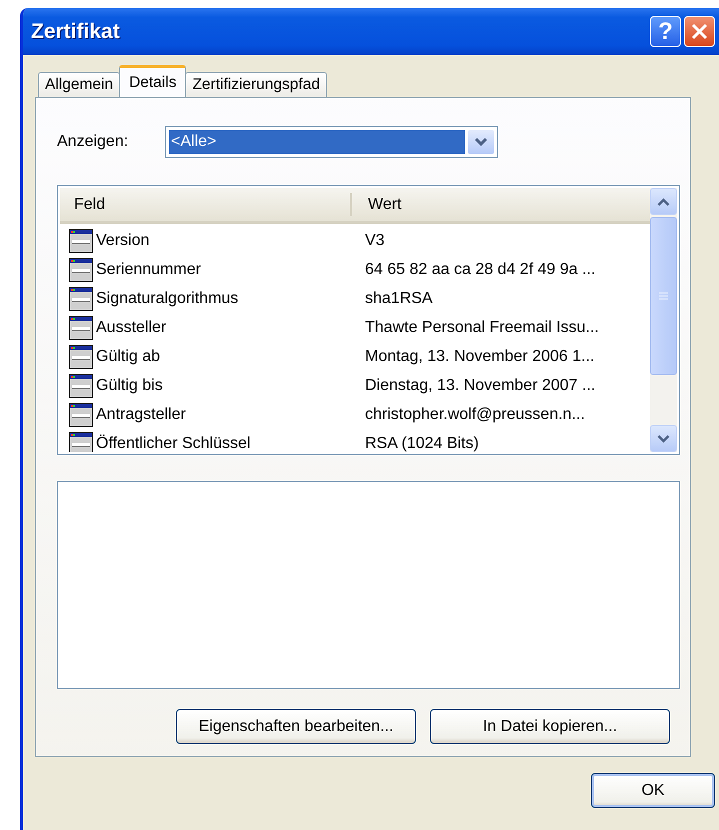 This screenshot has height=830, width=719. Describe the element at coordinates (93, 142) in the screenshot. I see `show-label: Anzeigen:` at that location.